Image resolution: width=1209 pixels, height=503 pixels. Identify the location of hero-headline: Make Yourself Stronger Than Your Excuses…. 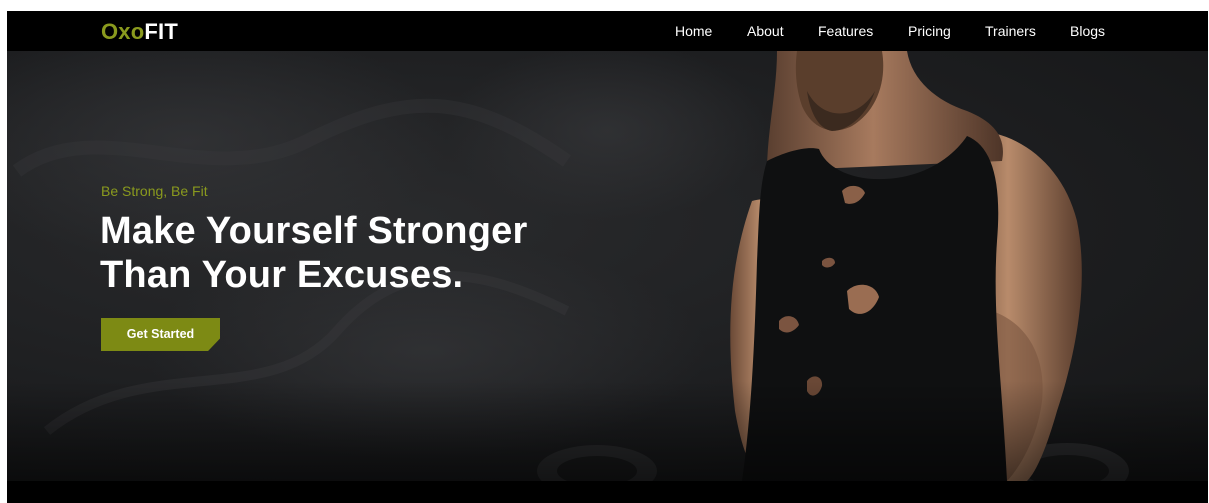
(313, 253).